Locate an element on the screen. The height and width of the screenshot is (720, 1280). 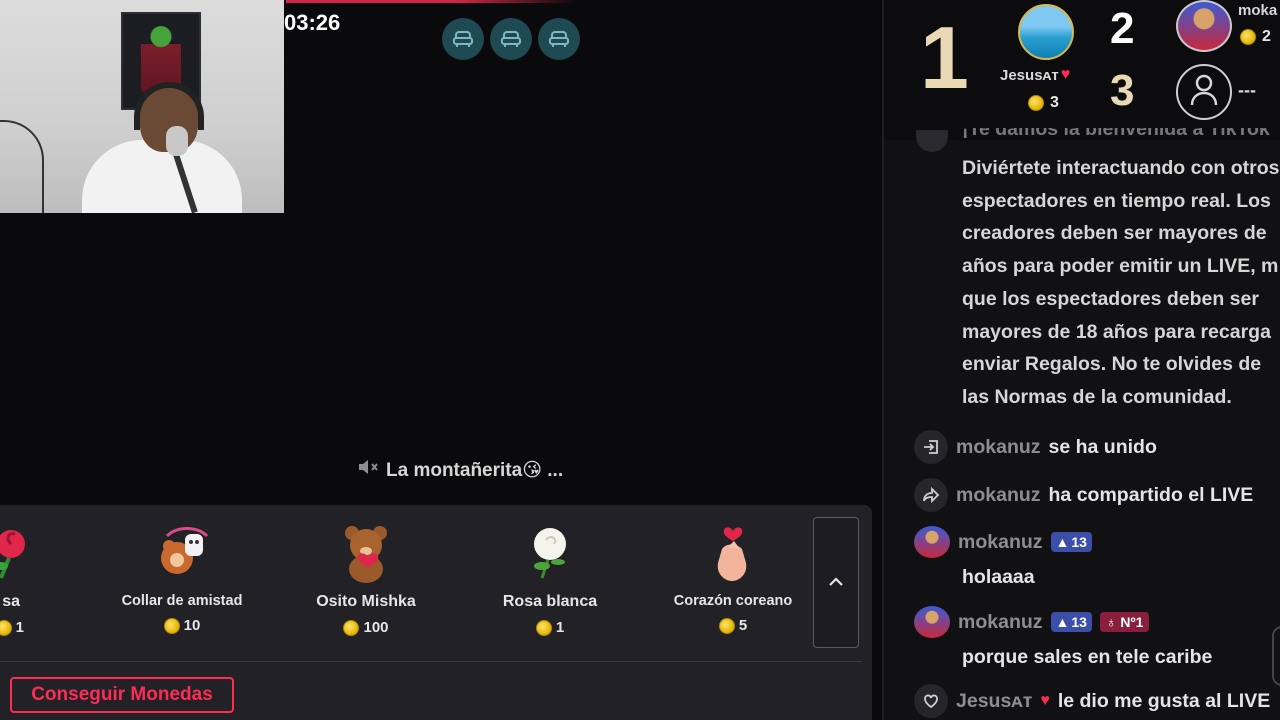
get-coins-button: Conseguir Monedas is located at coordinates (122, 695).